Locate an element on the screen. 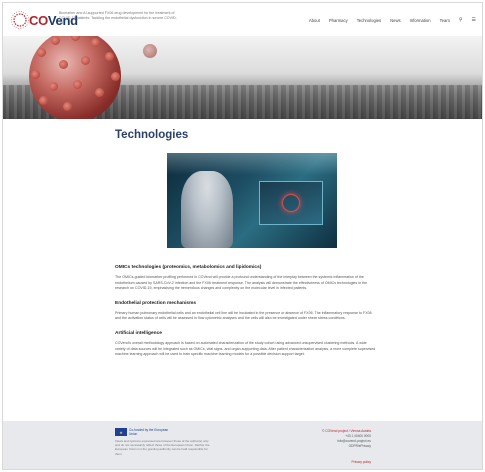 Image resolution: width=485 pixels, height=472 pixels. footer-gdpr: GDPR/ePrivacy is located at coordinates (346, 446).